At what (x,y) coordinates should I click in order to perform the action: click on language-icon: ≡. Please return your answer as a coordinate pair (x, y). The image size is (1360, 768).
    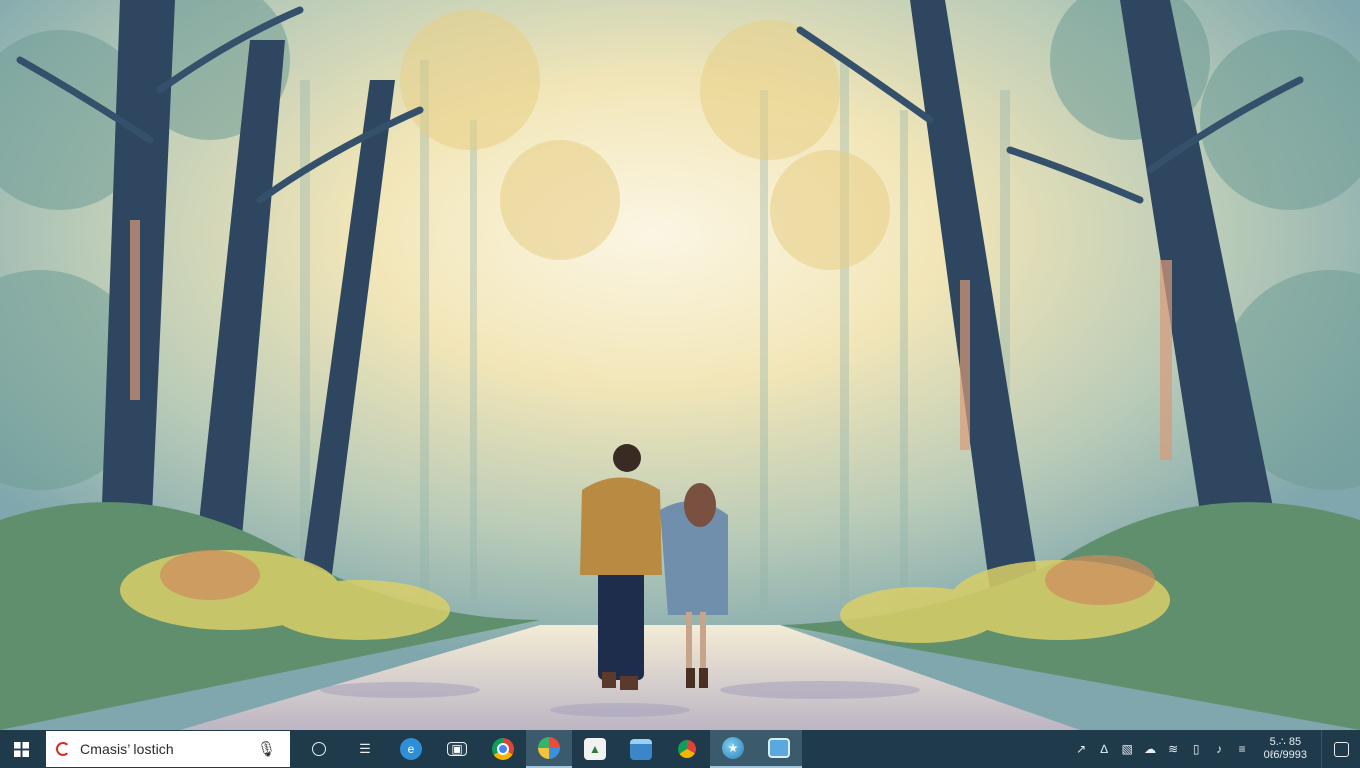
    Looking at the image, I should click on (1242, 749).